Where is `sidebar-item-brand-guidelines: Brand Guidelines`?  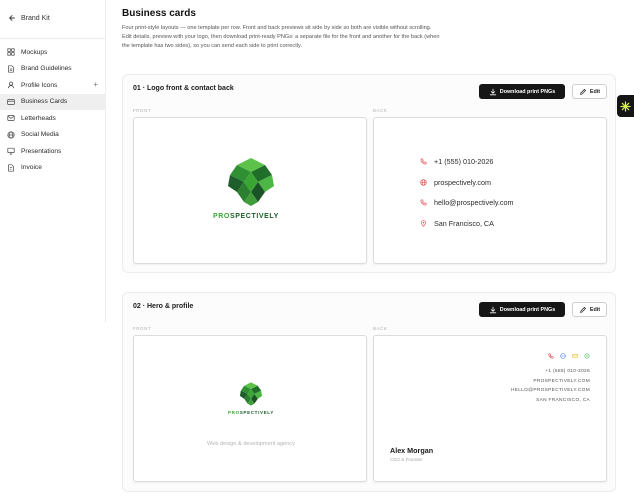 sidebar-item-brand-guidelines: Brand Guidelines is located at coordinates (53, 69).